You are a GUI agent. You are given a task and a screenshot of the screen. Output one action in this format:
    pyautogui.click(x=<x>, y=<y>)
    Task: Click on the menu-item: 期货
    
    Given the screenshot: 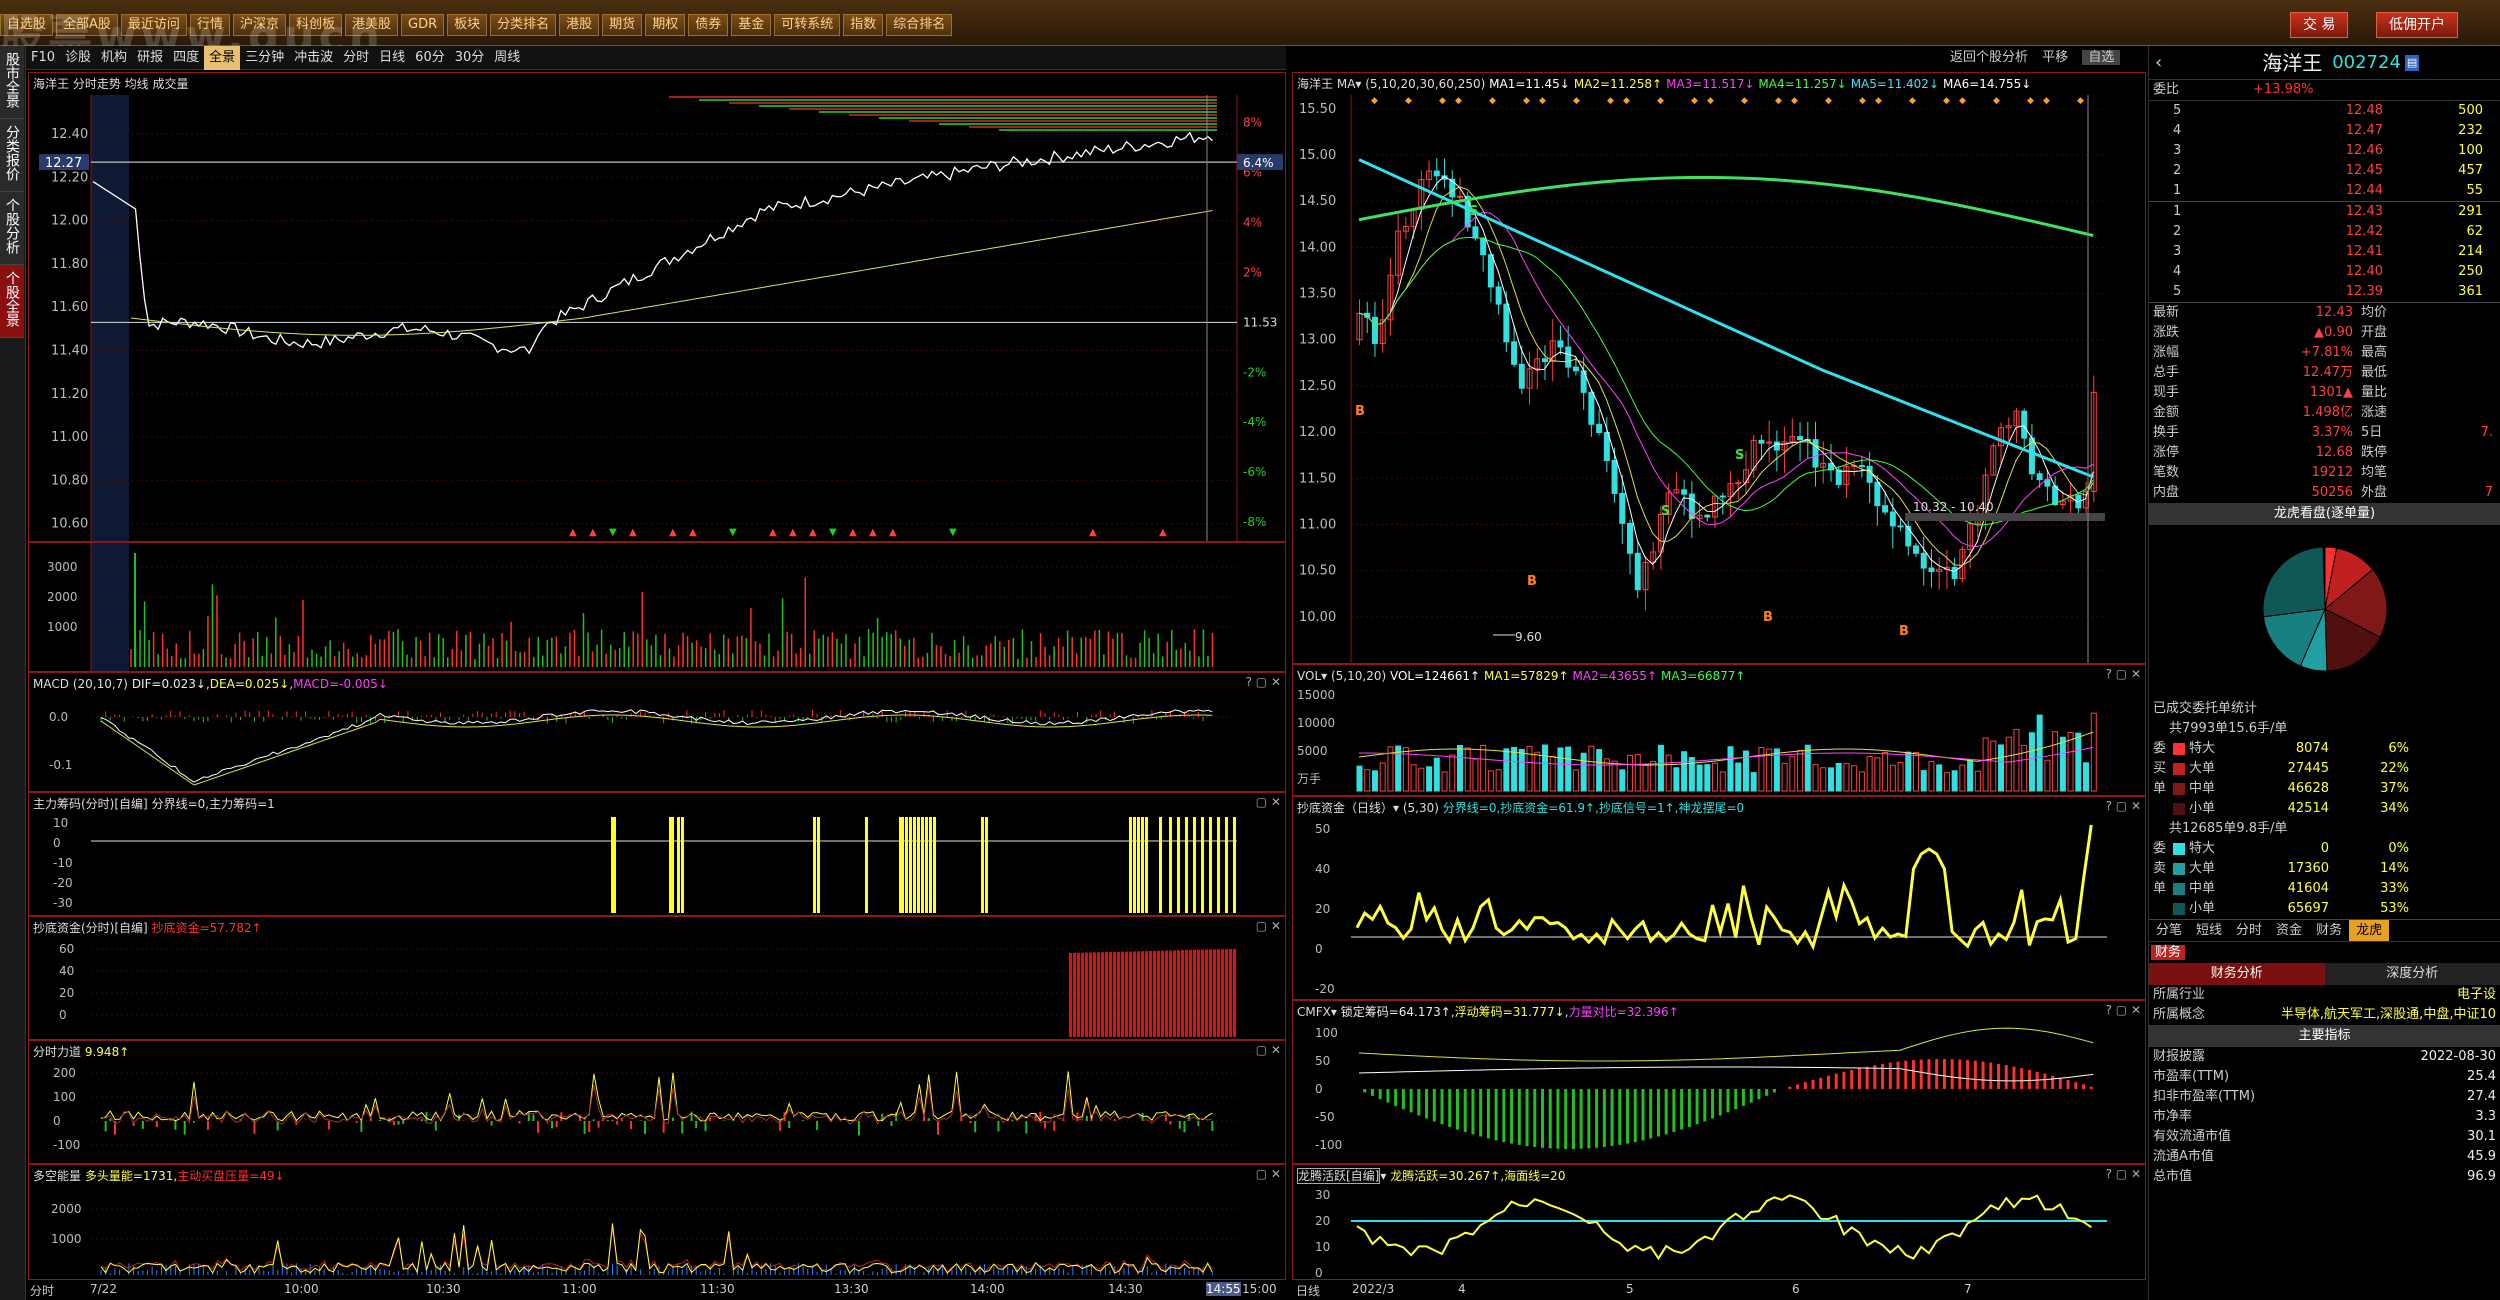 What is the action you would take?
    pyautogui.click(x=622, y=25)
    